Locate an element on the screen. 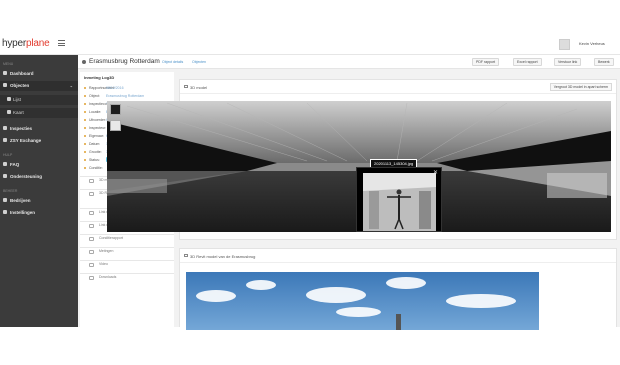 This screenshot has height=365, width=620. chevron-down-icon: ⌄ is located at coordinates (71, 85).